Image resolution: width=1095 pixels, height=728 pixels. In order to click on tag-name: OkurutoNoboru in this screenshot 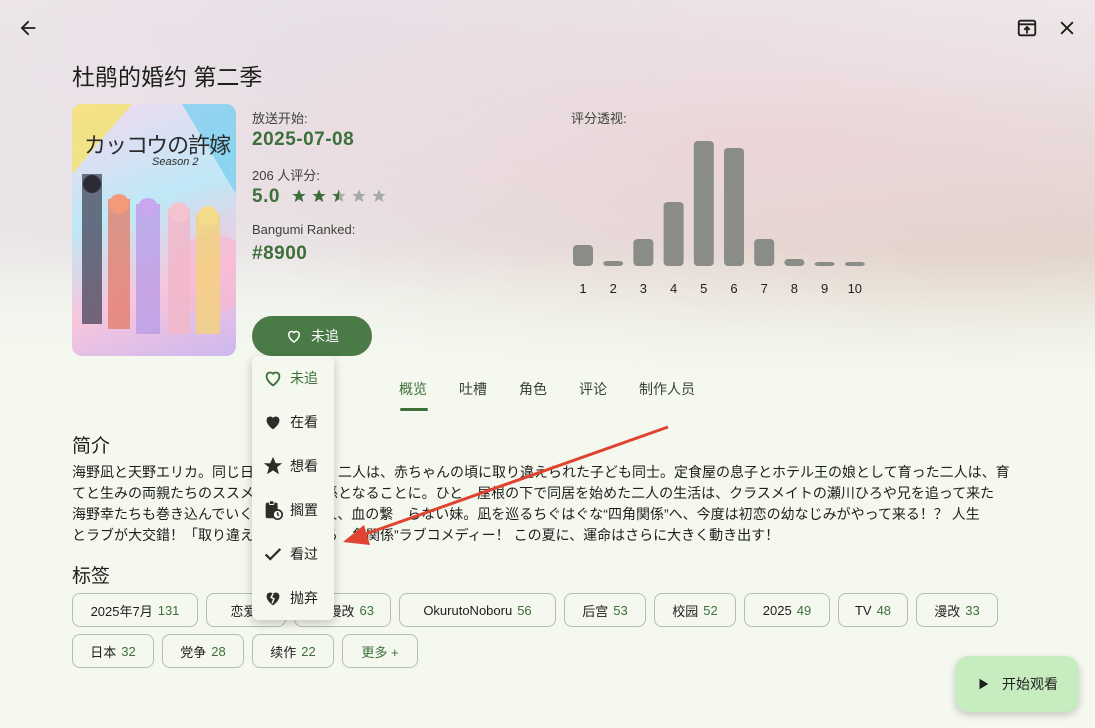, I will do `click(468, 610)`.